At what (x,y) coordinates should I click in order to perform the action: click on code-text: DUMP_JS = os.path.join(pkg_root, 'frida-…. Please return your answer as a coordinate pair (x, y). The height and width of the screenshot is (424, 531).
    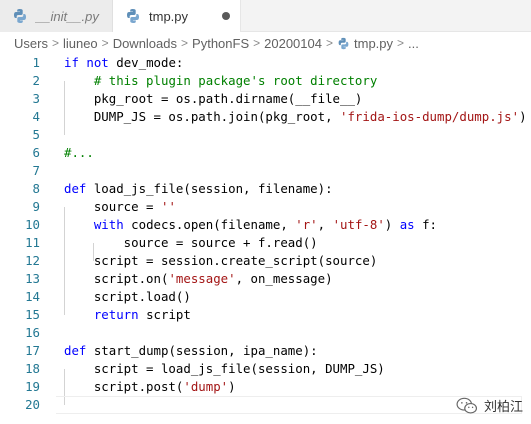
    Looking at the image, I should click on (295, 117).